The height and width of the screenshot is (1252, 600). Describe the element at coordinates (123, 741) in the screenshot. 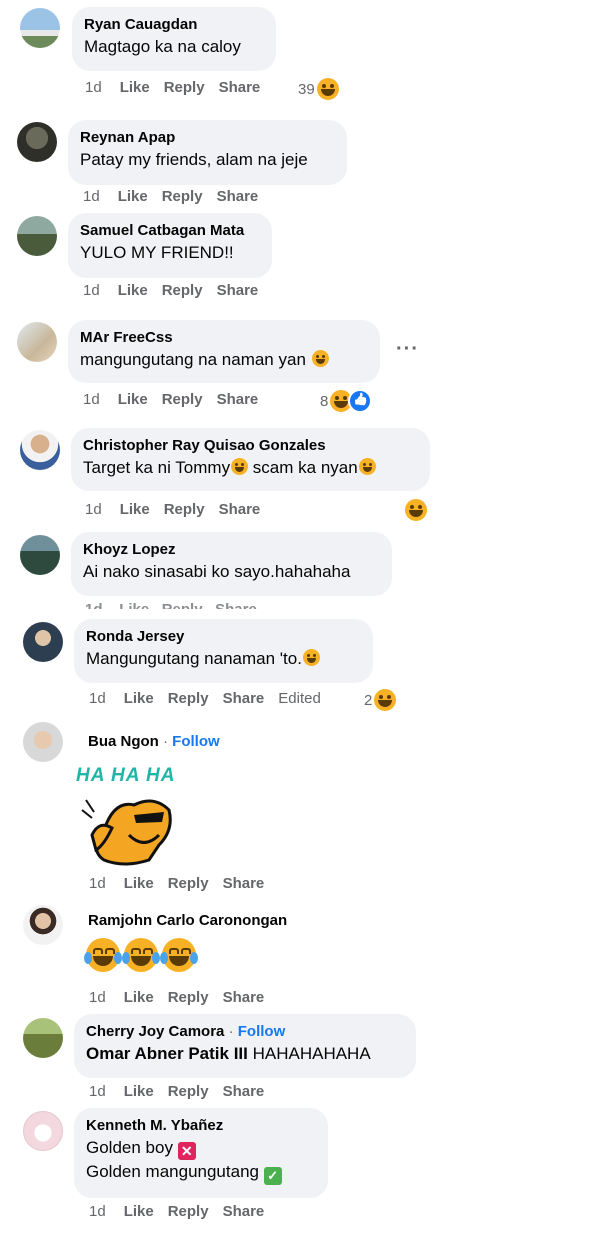

I see `comment-author: Bua Ngon` at that location.